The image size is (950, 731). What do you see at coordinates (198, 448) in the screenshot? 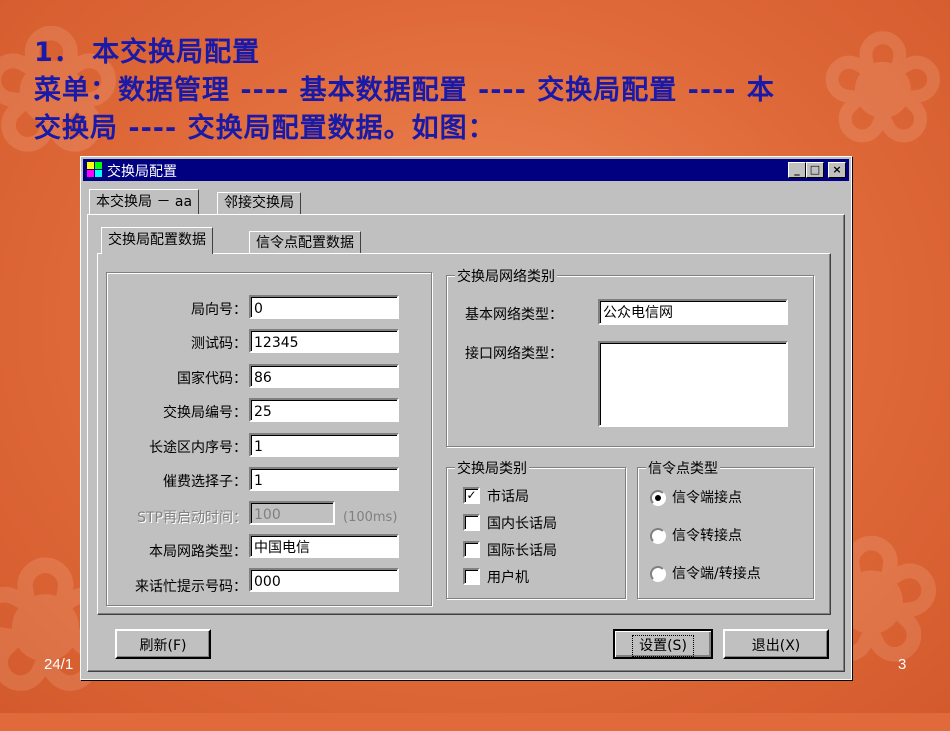
I see `long-area-seq-label: 长途区内序号：` at bounding box center [198, 448].